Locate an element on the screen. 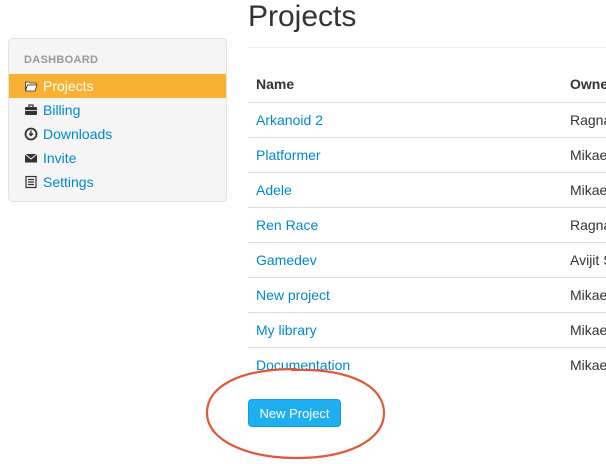 Image resolution: width=606 pixels, height=464 pixels. sidebar-item-label: Invite is located at coordinates (60, 158).